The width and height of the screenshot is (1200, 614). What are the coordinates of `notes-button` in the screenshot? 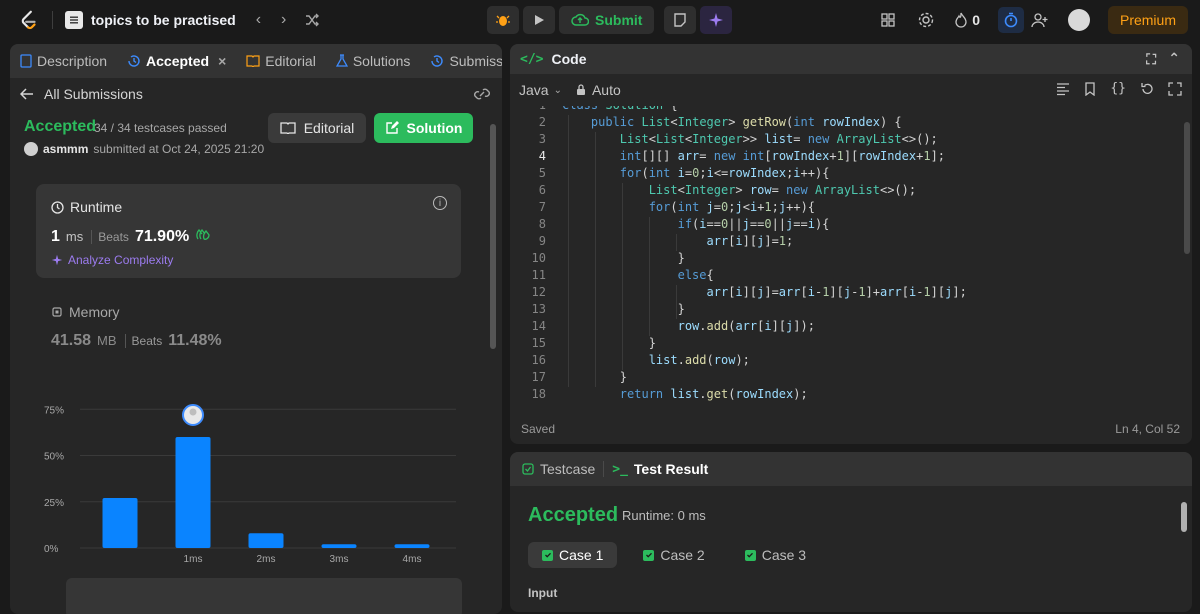 It's located at (680, 20).